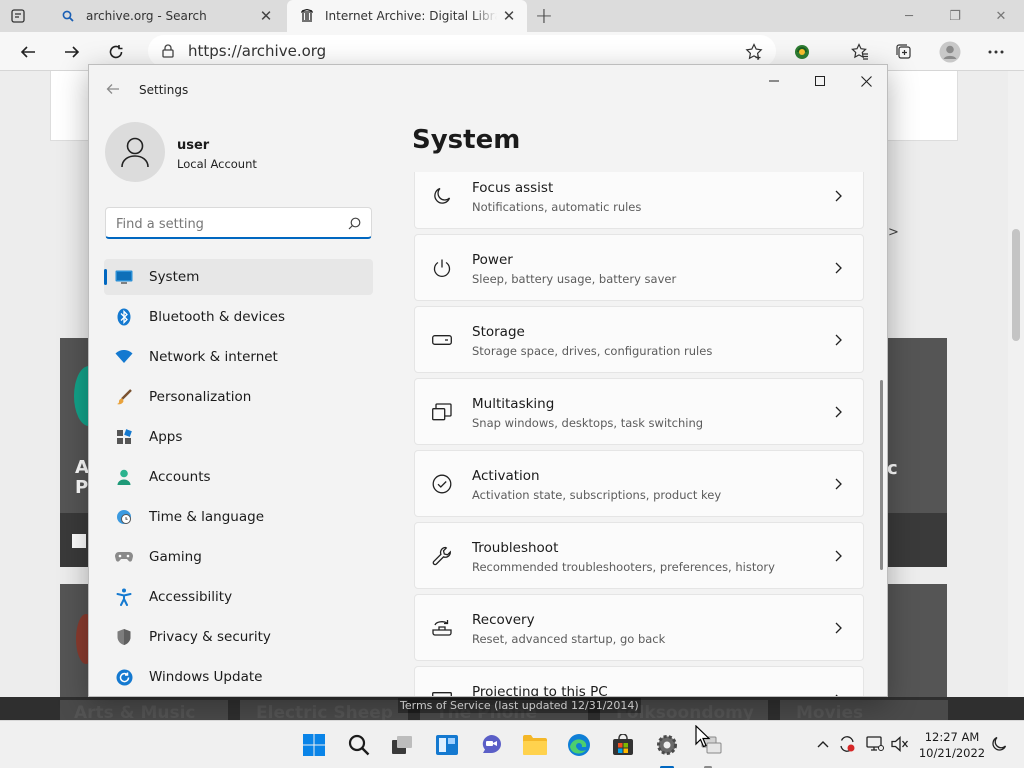 Image resolution: width=1024 pixels, height=768 pixels. I want to click on lock-icon, so click(168, 51).